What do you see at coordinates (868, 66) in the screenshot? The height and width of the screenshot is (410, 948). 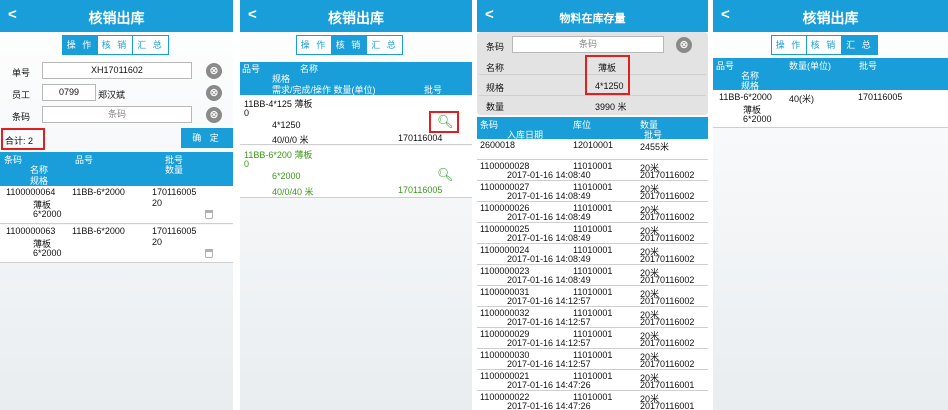 I see `header-batch: 批号` at bounding box center [868, 66].